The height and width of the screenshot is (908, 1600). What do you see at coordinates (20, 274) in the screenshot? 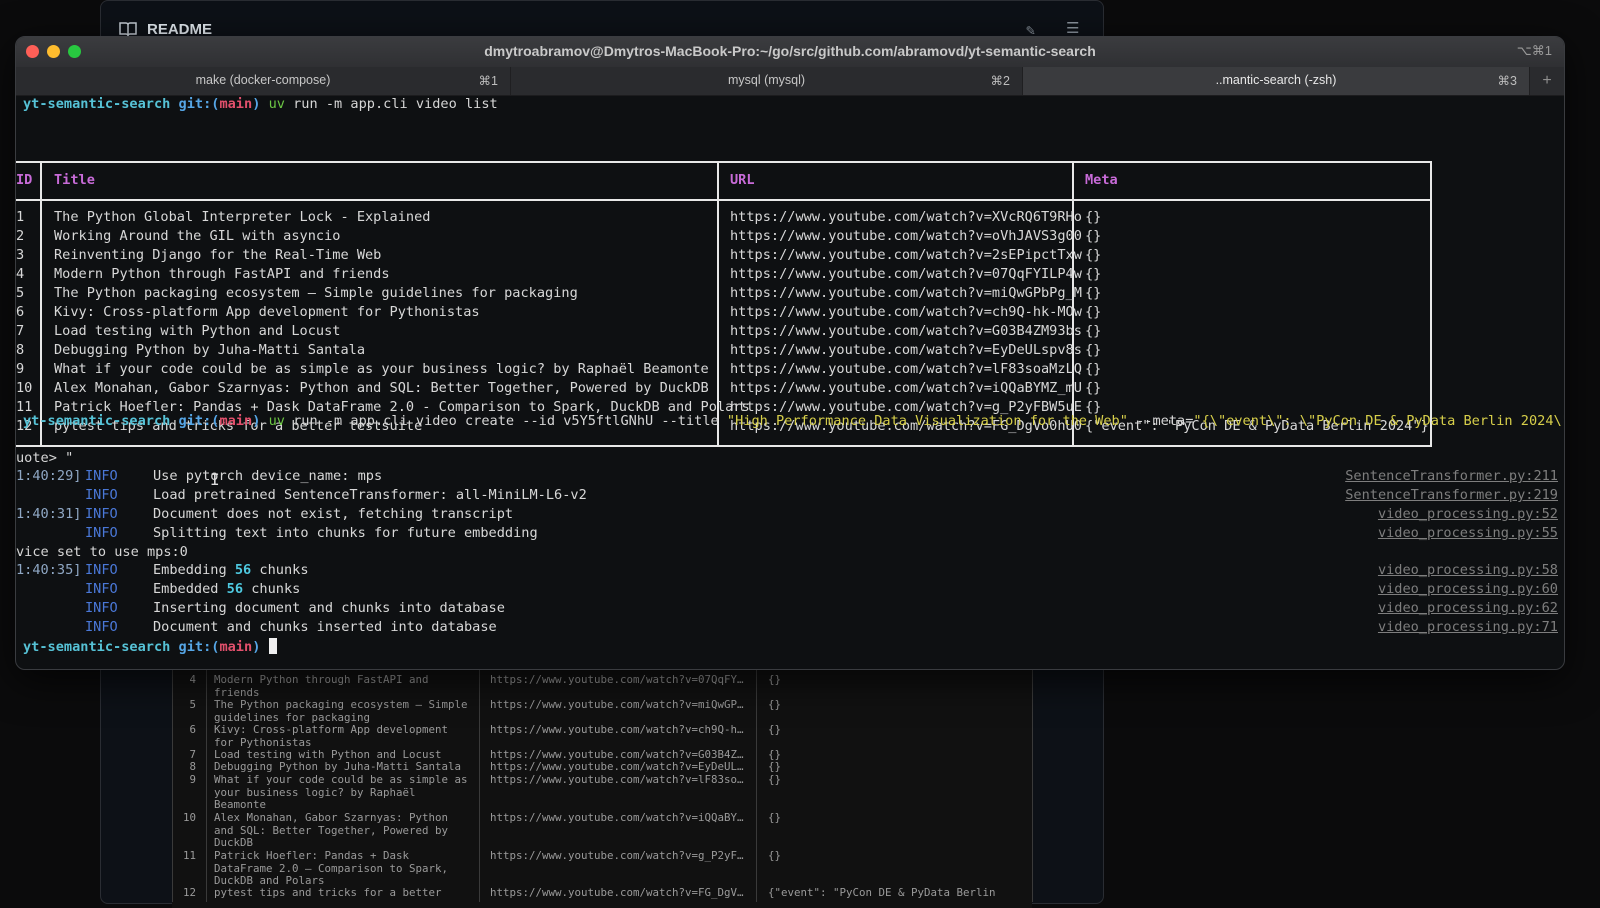
I see `cell-id: 4` at bounding box center [20, 274].